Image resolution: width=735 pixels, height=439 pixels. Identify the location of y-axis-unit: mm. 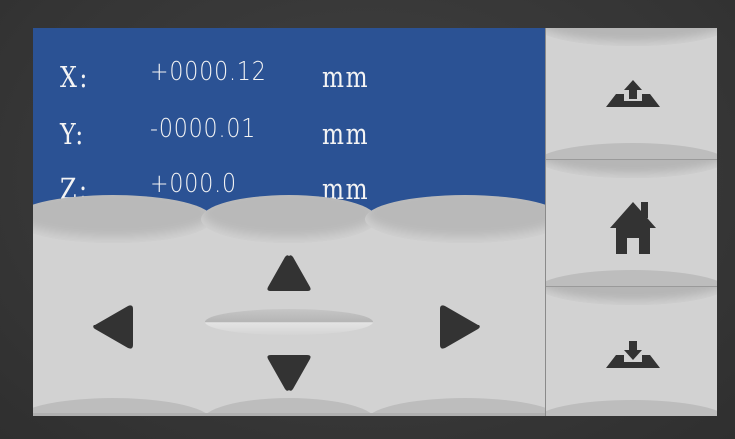
(346, 134).